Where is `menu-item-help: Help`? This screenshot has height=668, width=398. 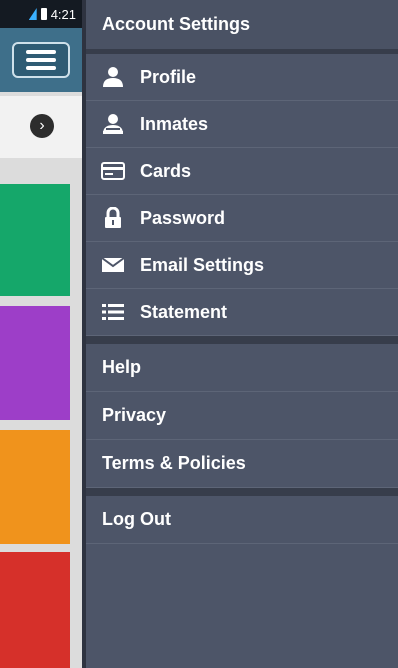
menu-item-help: Help is located at coordinates (242, 368).